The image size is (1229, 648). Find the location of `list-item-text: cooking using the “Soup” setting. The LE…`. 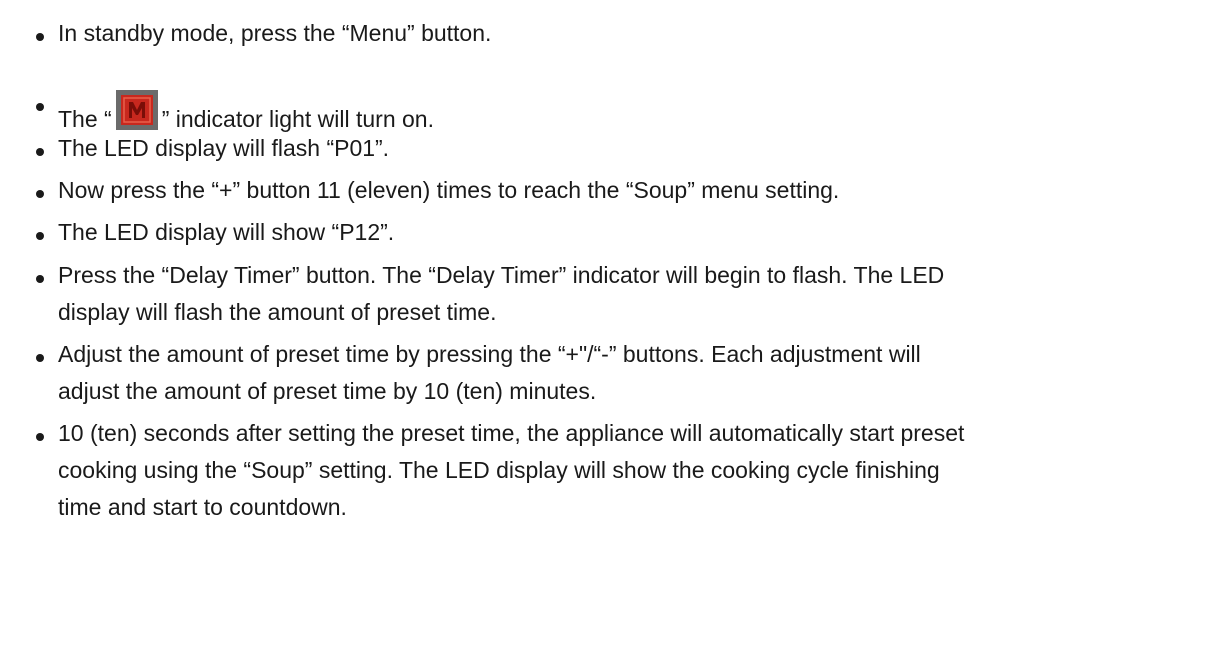

list-item-text: cooking using the “Soup” setting. The LE… is located at coordinates (499, 470).